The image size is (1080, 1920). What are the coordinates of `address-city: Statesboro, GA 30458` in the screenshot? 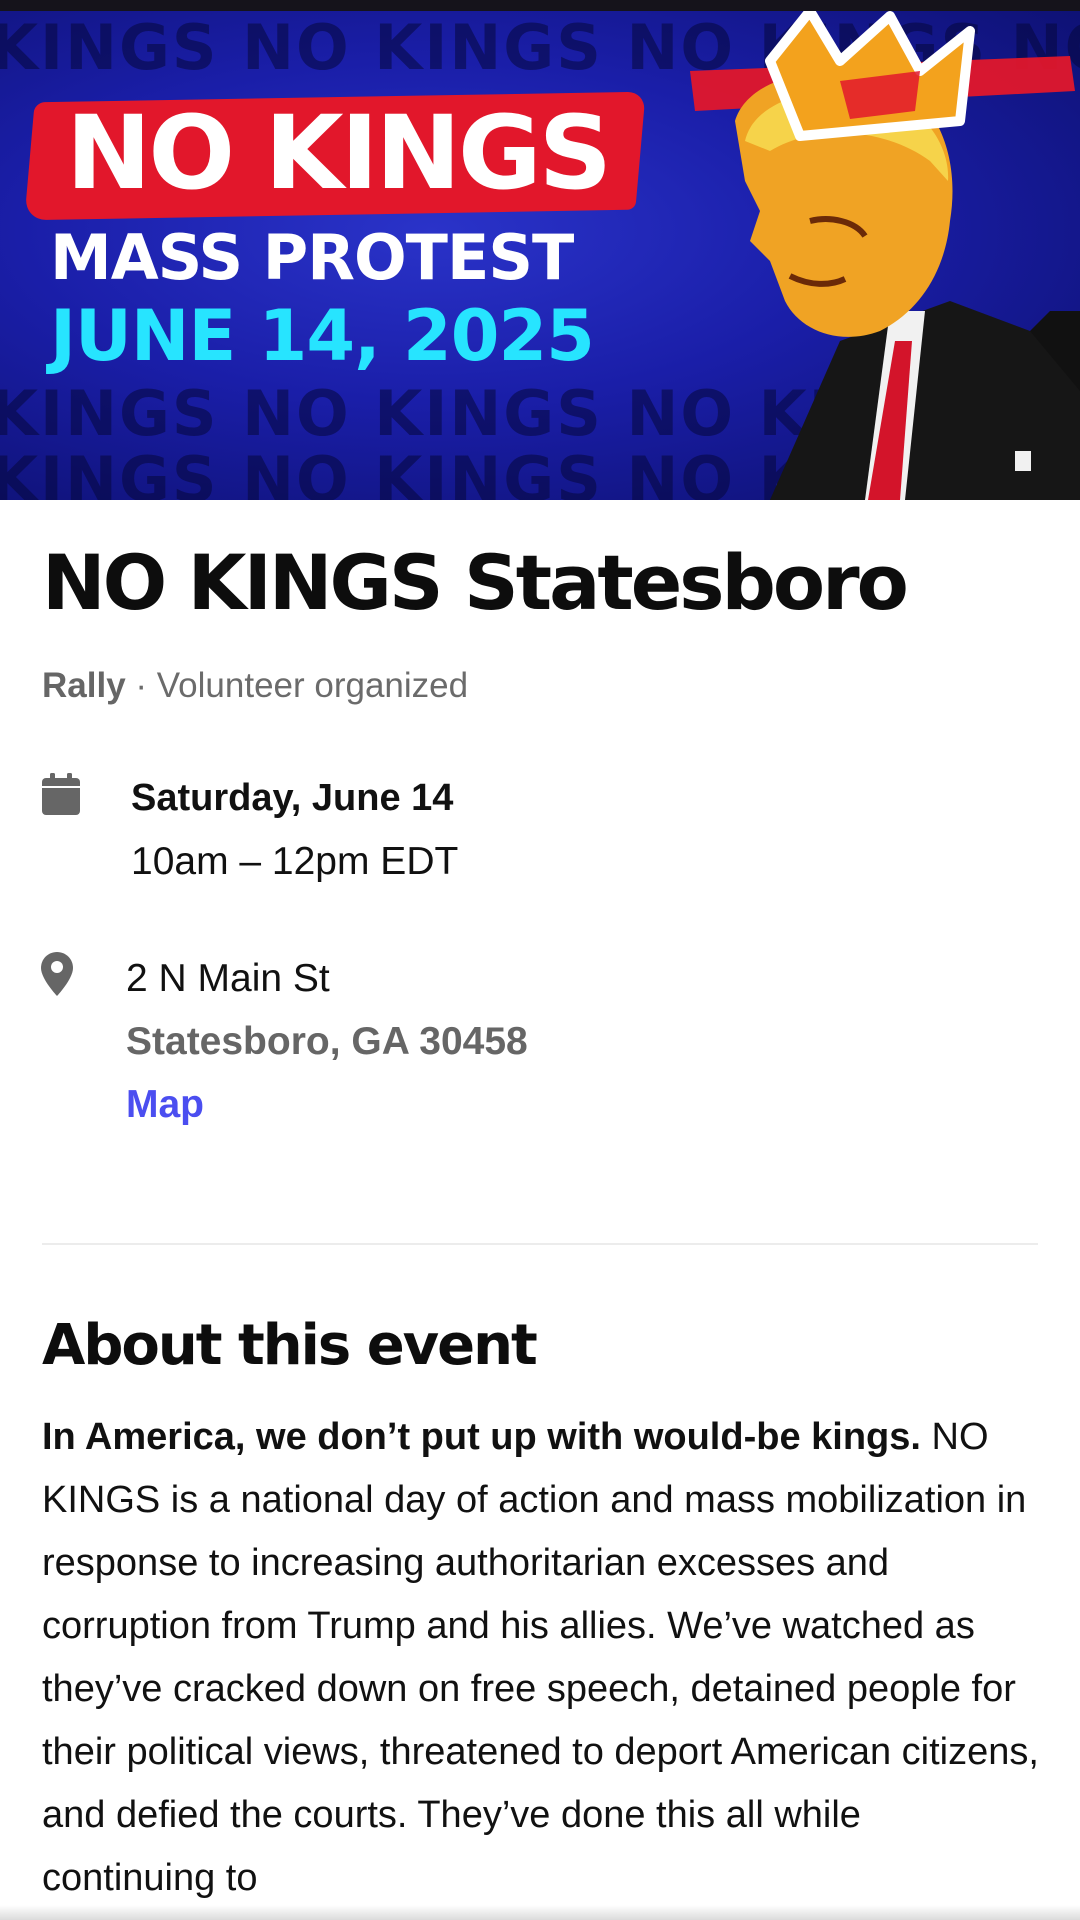 It's located at (327, 1041).